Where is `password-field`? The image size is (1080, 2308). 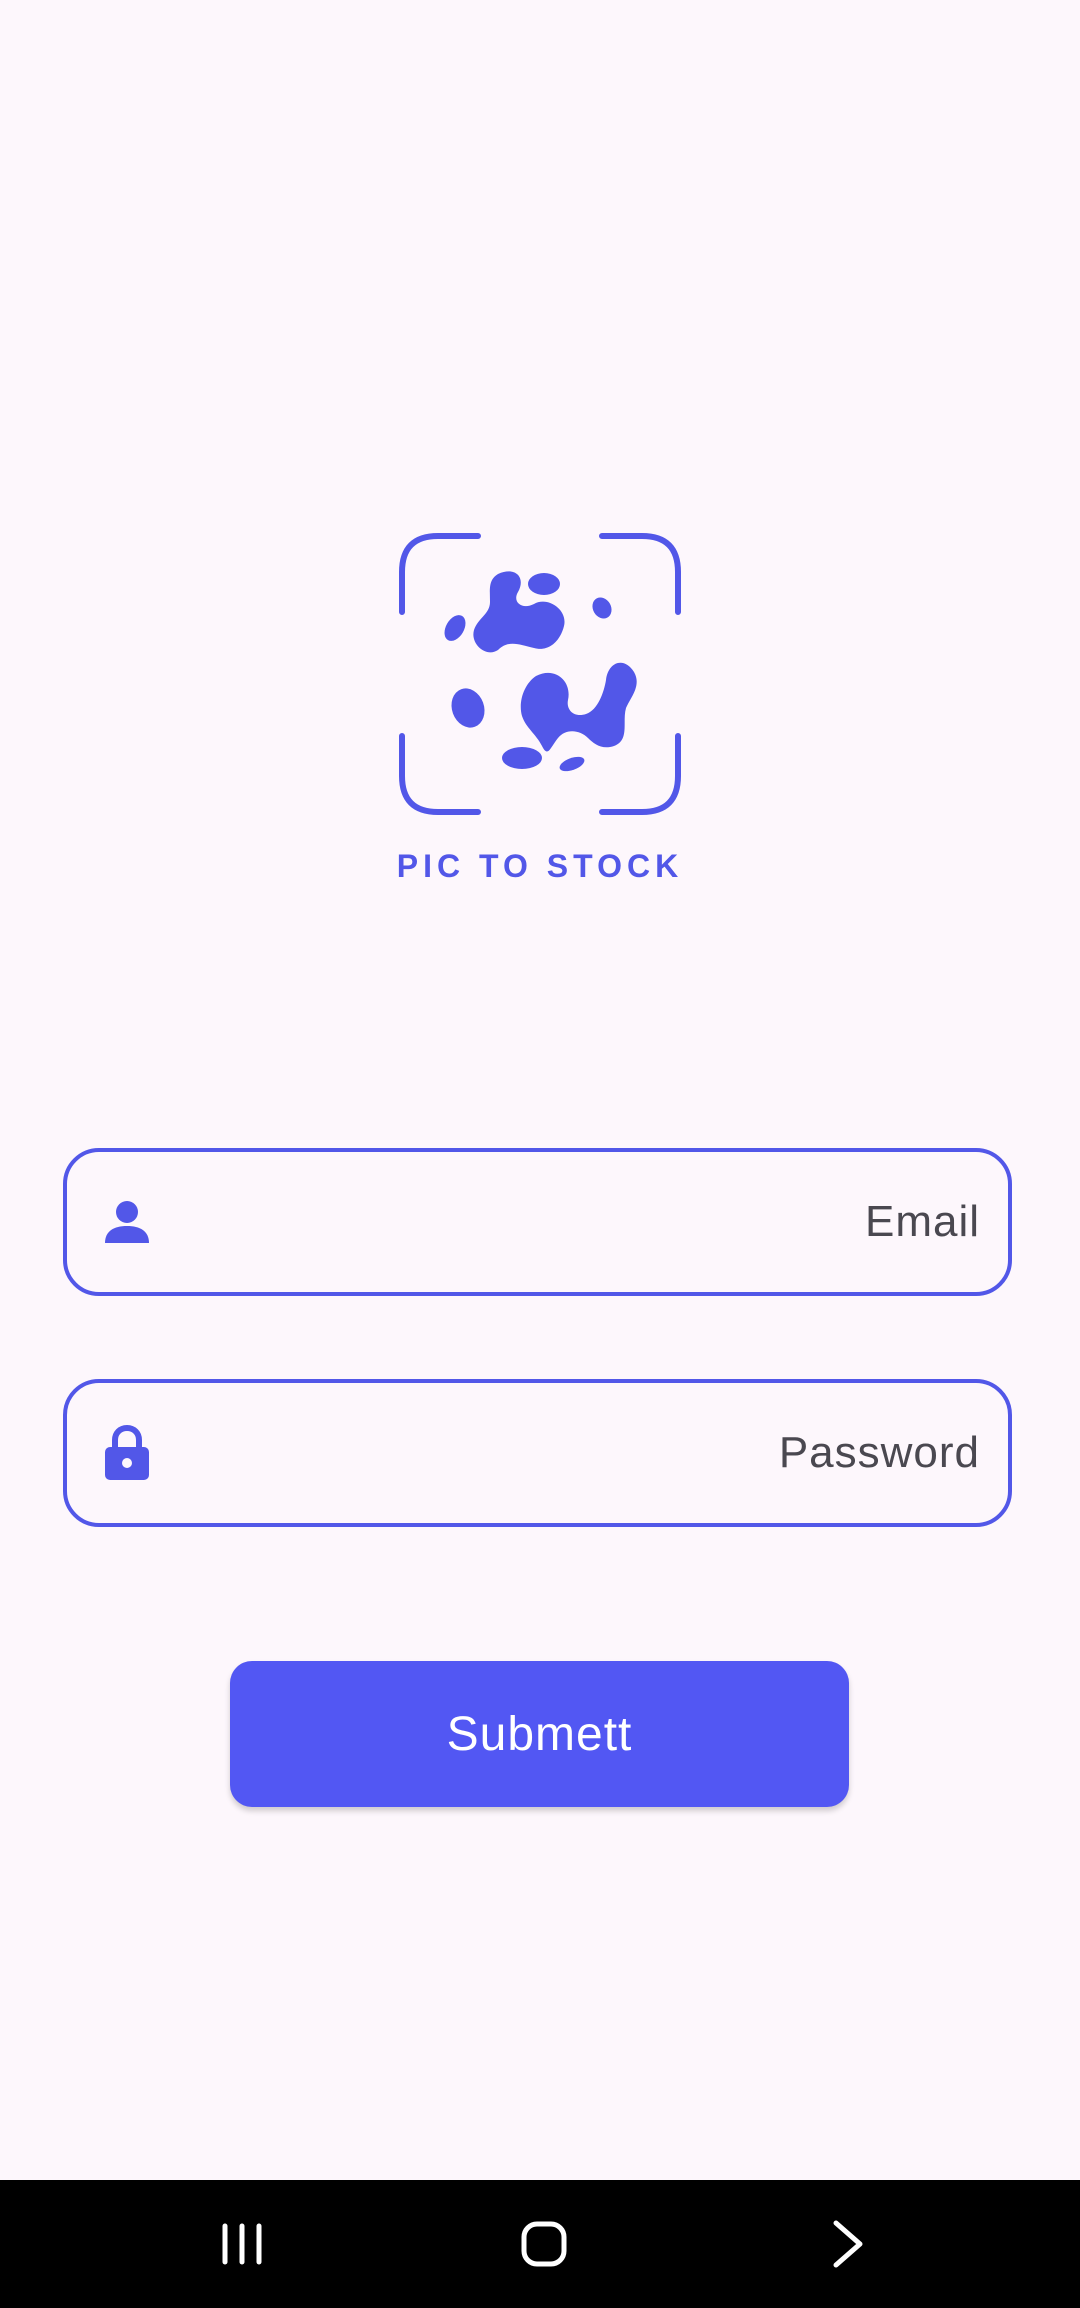
password-field is located at coordinates (537, 1453).